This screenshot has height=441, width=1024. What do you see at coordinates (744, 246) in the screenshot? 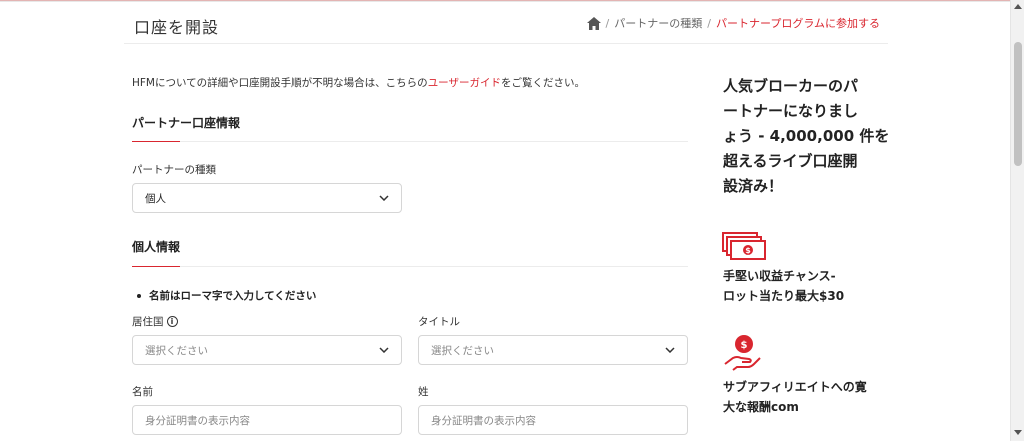
I see `money-icon: $` at bounding box center [744, 246].